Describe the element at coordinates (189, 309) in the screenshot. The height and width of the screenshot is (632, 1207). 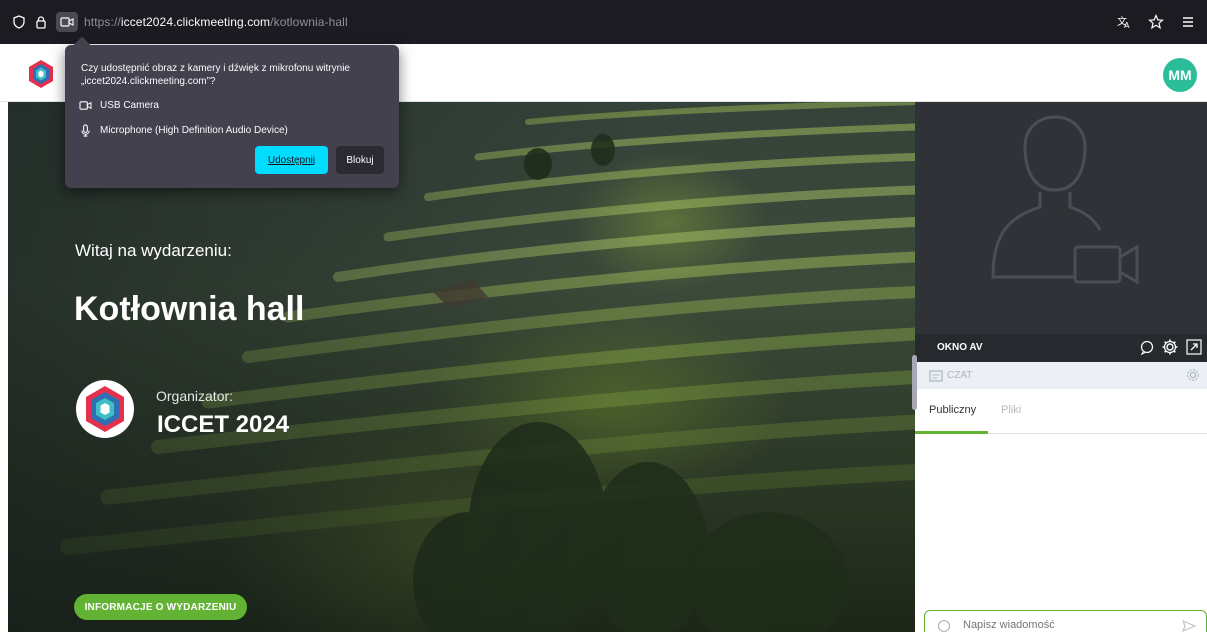
I see `event-title: Kotłownia hall` at that location.